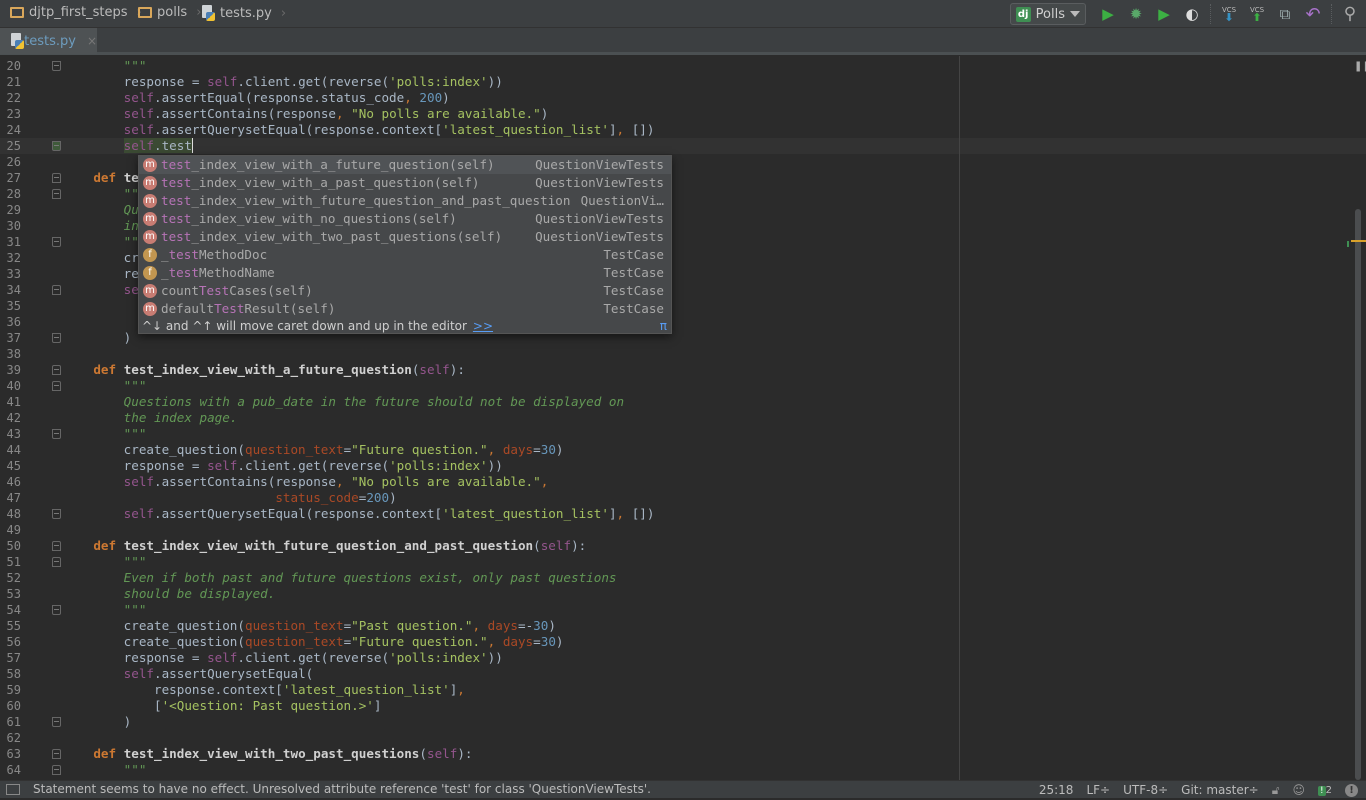  What do you see at coordinates (1164, 14) in the screenshot?
I see `coverage-button: ▶` at bounding box center [1164, 14].